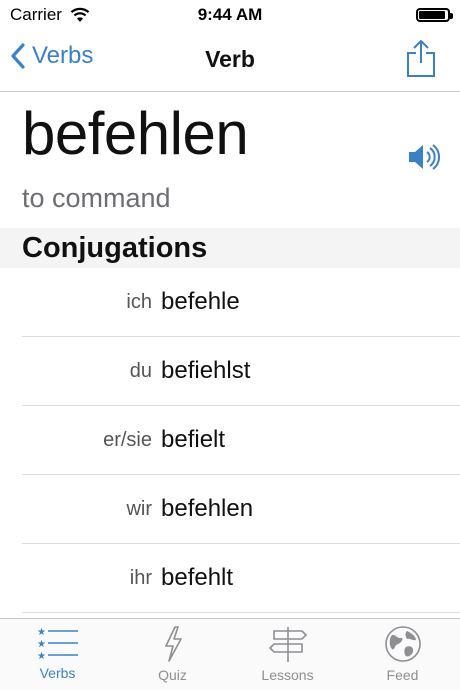 The image size is (460, 690). Describe the element at coordinates (230, 61) in the screenshot. I see `navigation-bar: Verbs Verb` at that location.